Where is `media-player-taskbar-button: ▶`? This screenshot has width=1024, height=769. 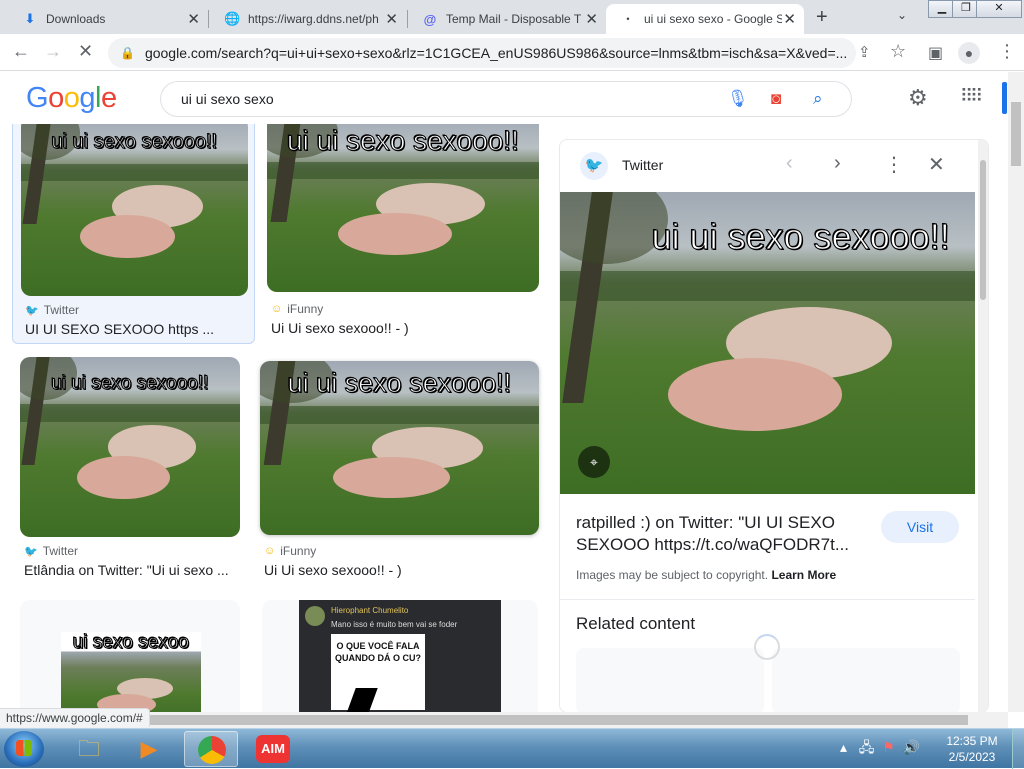
media-player-taskbar-button: ▶ is located at coordinates (149, 749).